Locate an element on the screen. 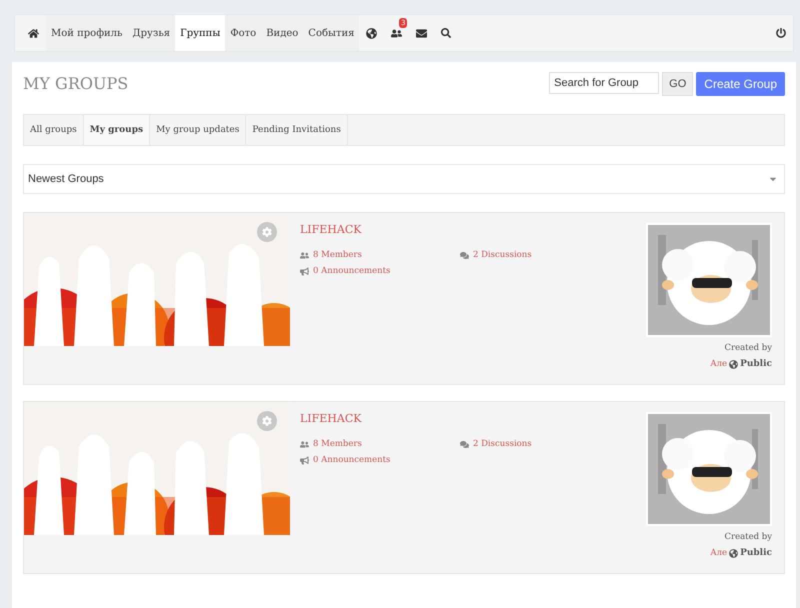 The height and width of the screenshot is (608, 800). nav-item: Фото is located at coordinates (243, 33).